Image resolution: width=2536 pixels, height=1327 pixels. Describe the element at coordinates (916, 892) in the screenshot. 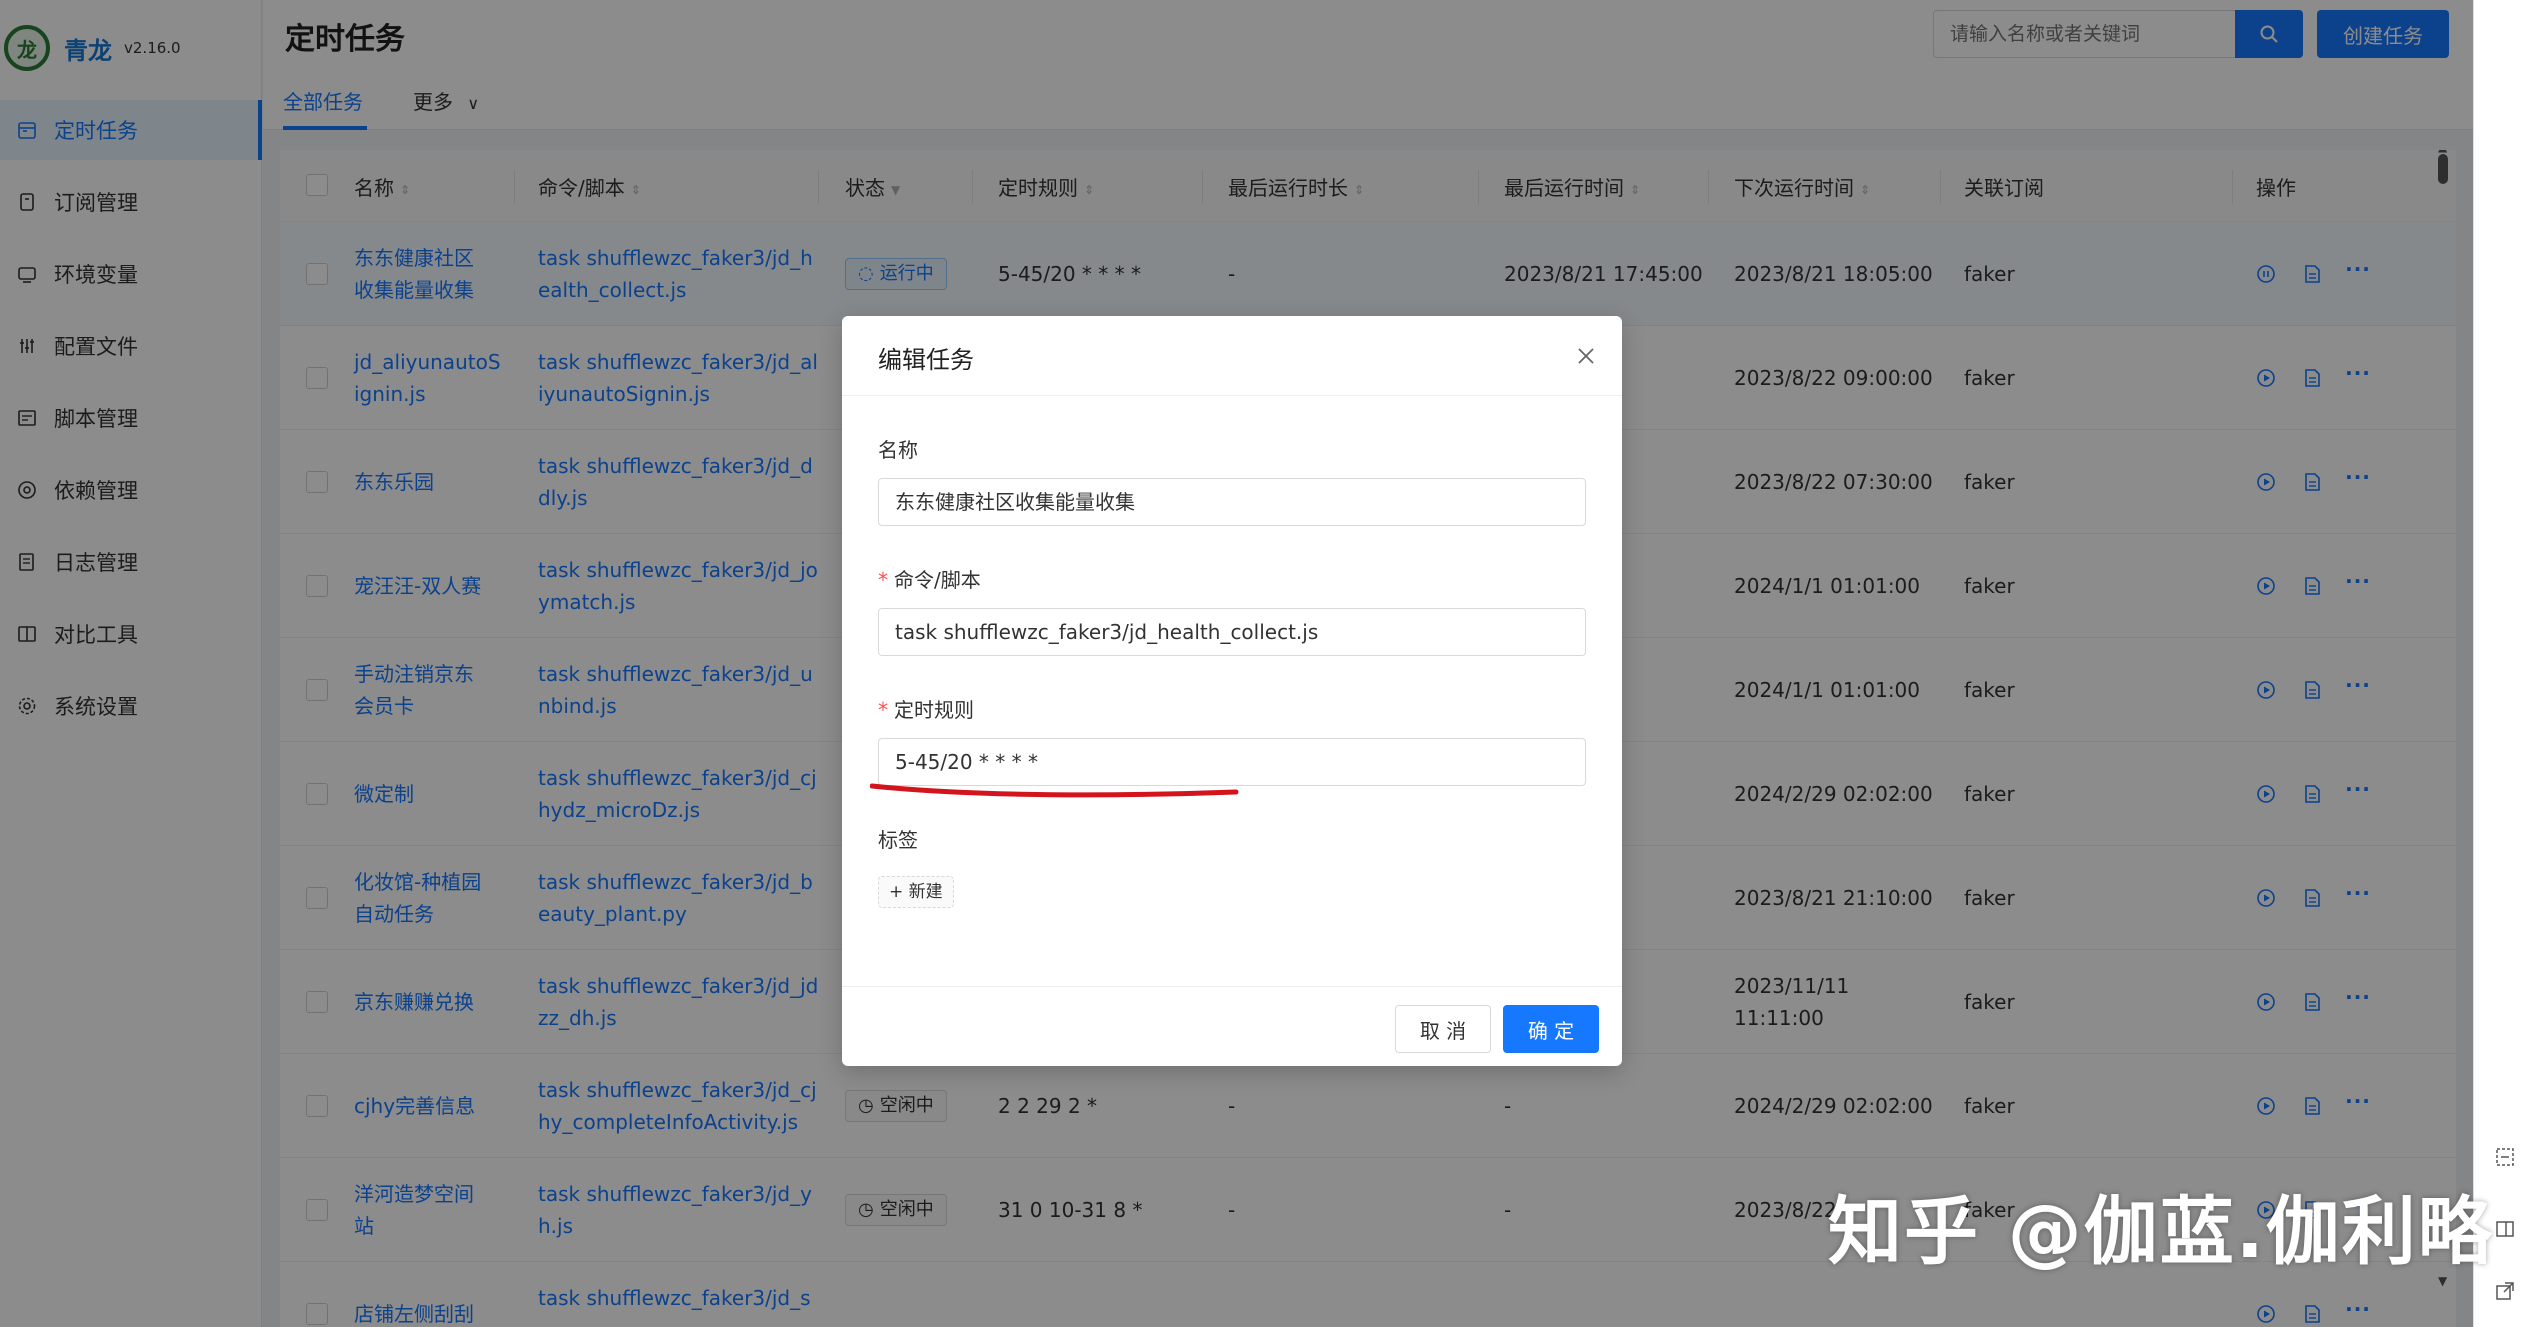

I see `new-tag-button: + 新建` at that location.